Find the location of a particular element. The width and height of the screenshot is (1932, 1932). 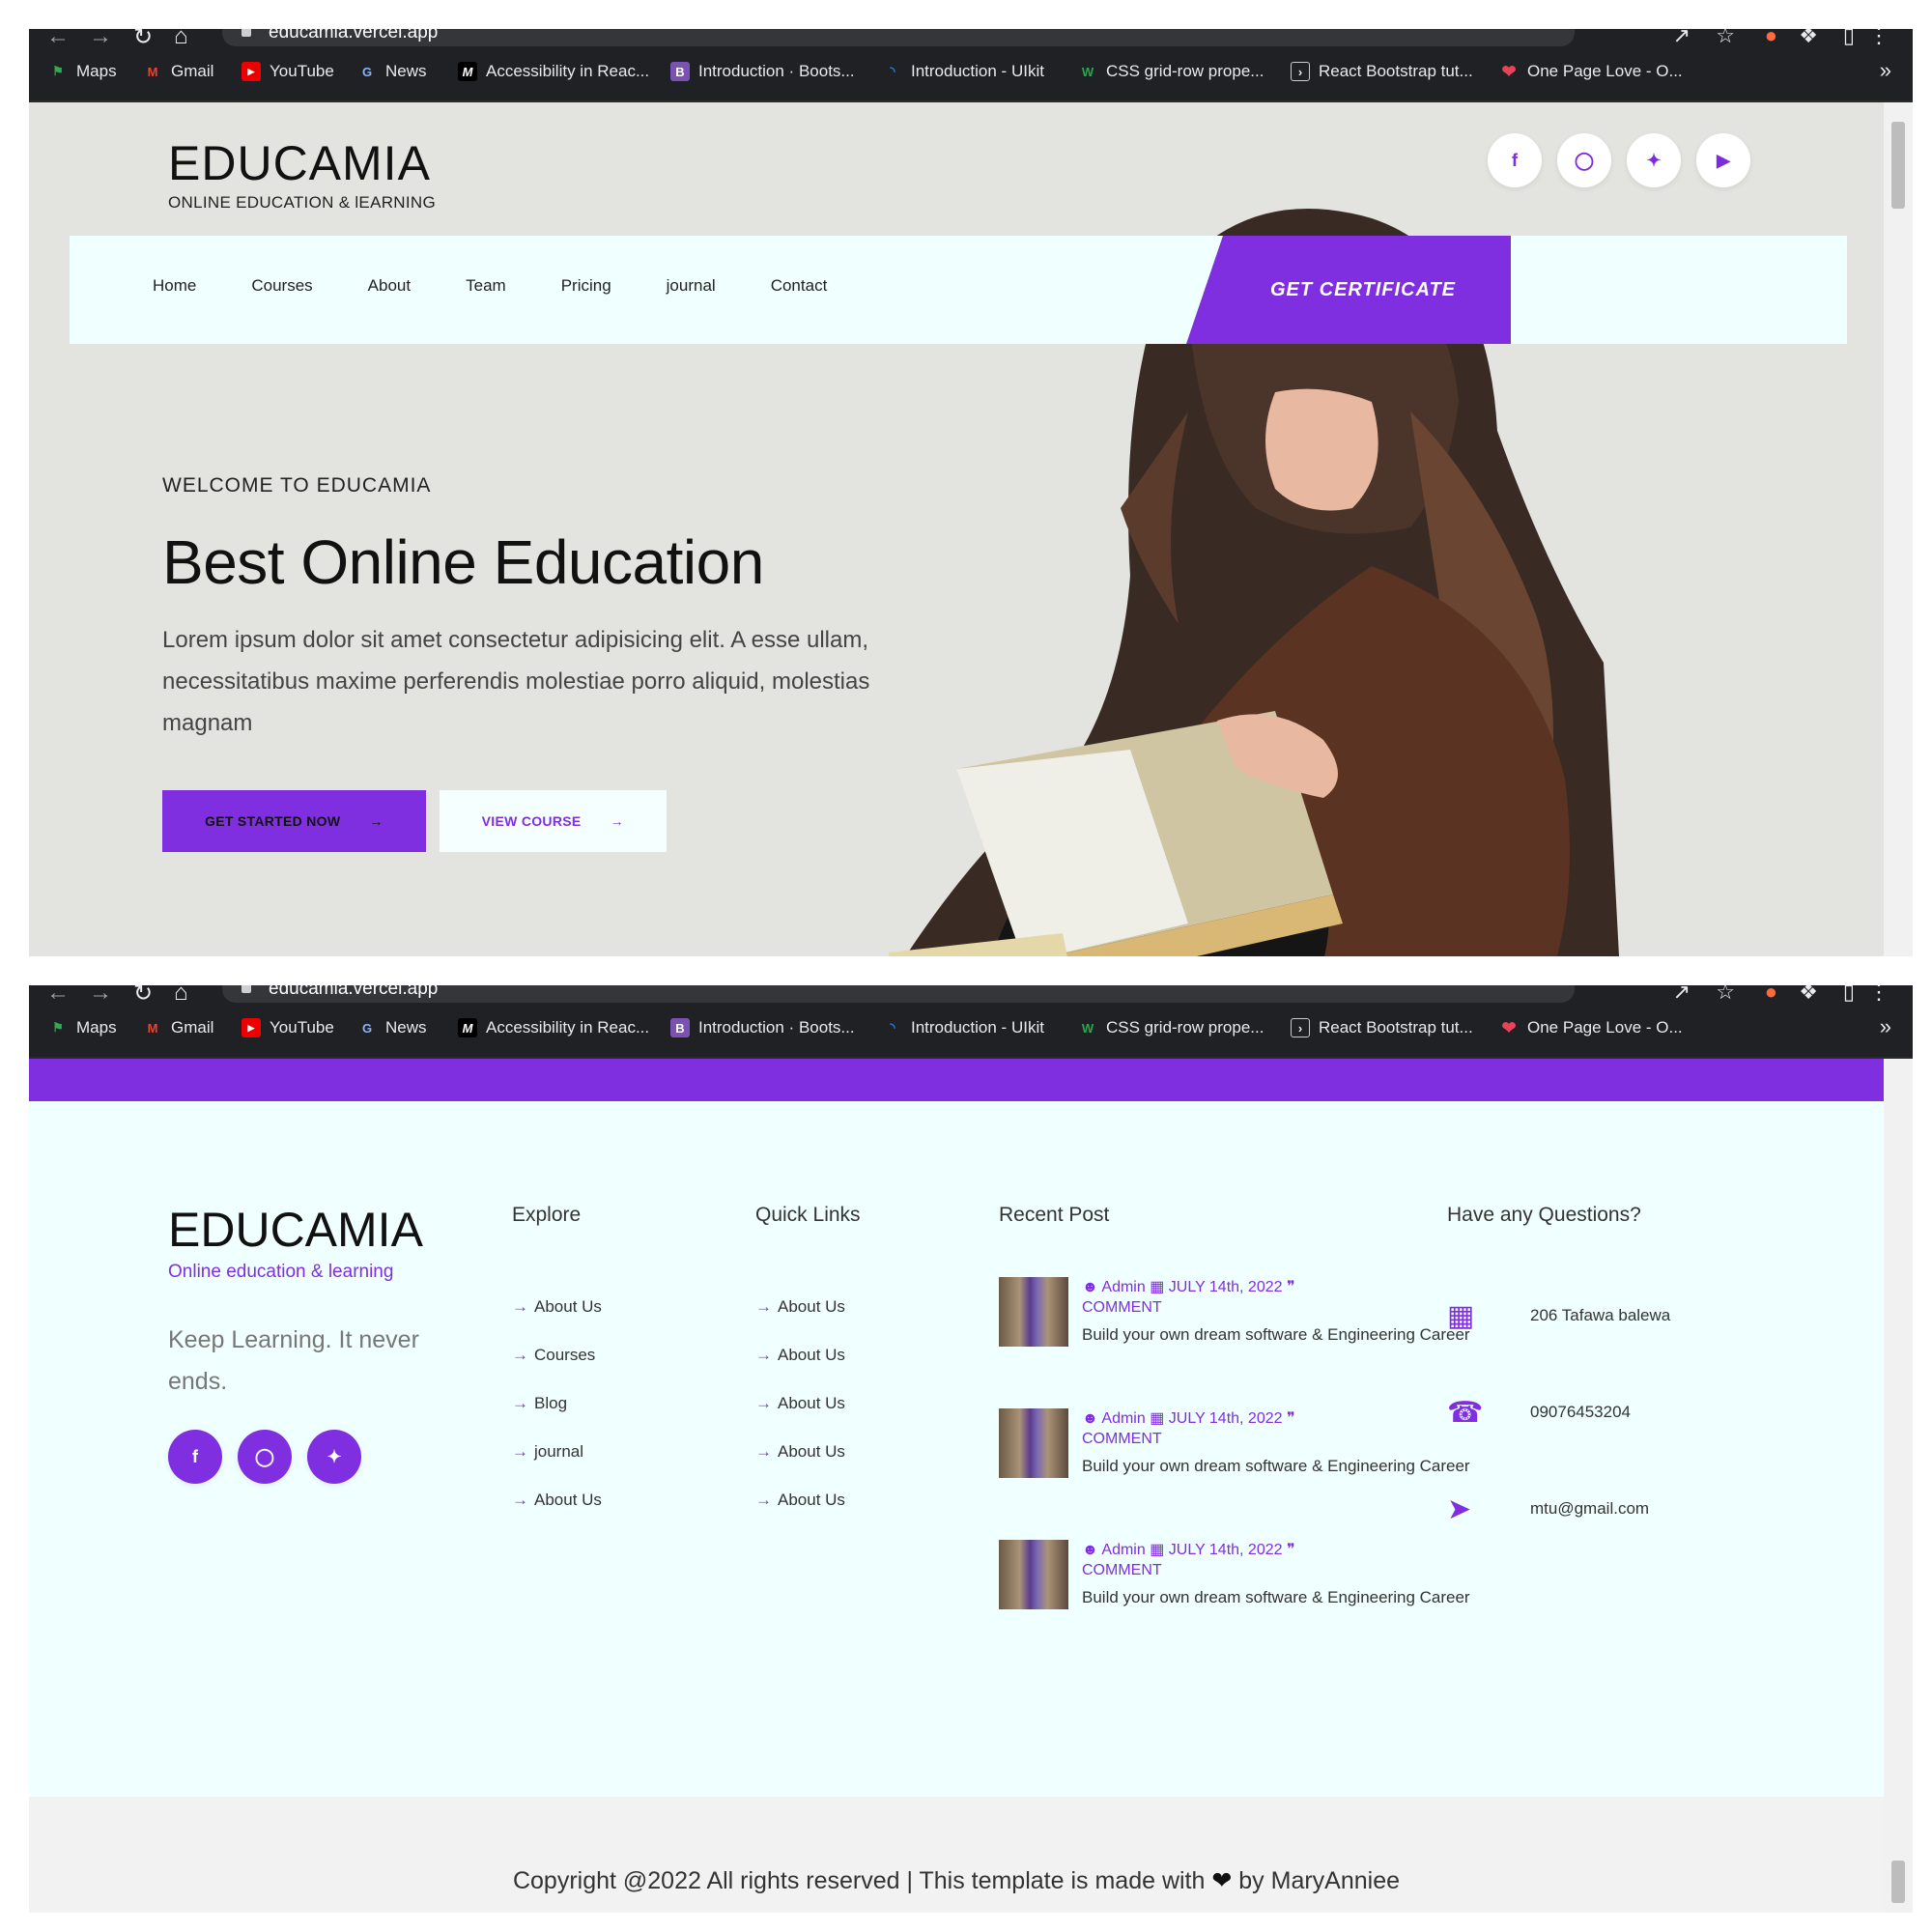

explore-heading: Explore is located at coordinates (547, 1215).